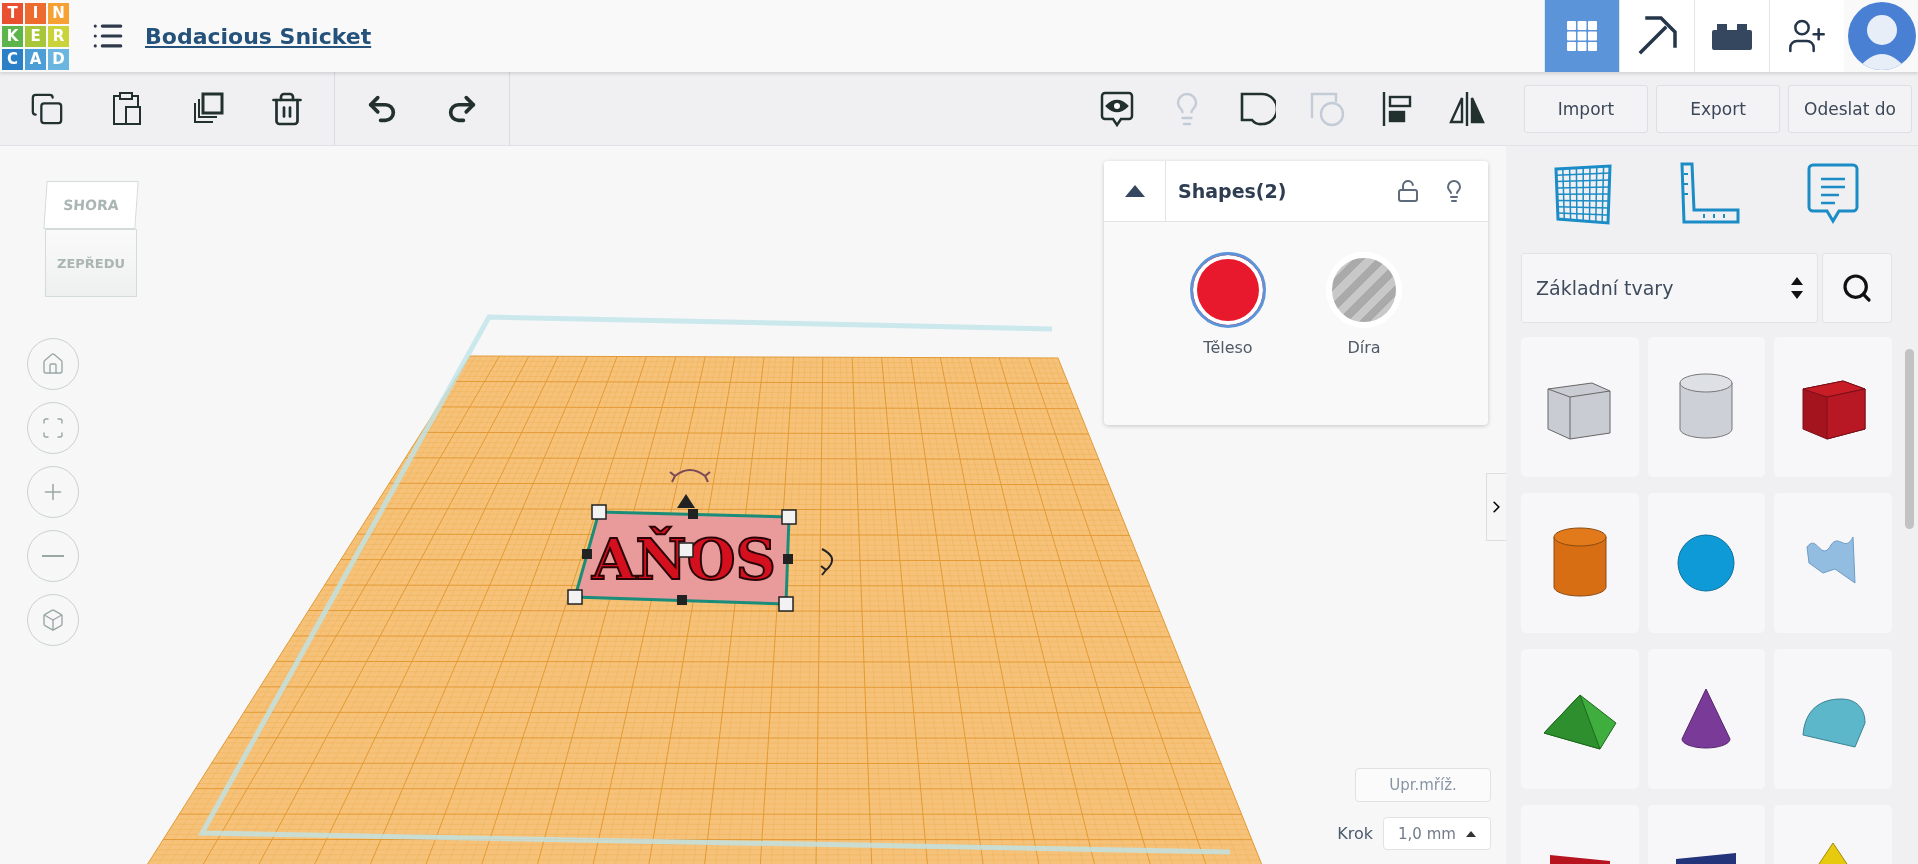 Image resolution: width=1918 pixels, height=864 pixels. Describe the element at coordinates (1117, 108) in the screenshot. I see `eye-note-icon` at that location.